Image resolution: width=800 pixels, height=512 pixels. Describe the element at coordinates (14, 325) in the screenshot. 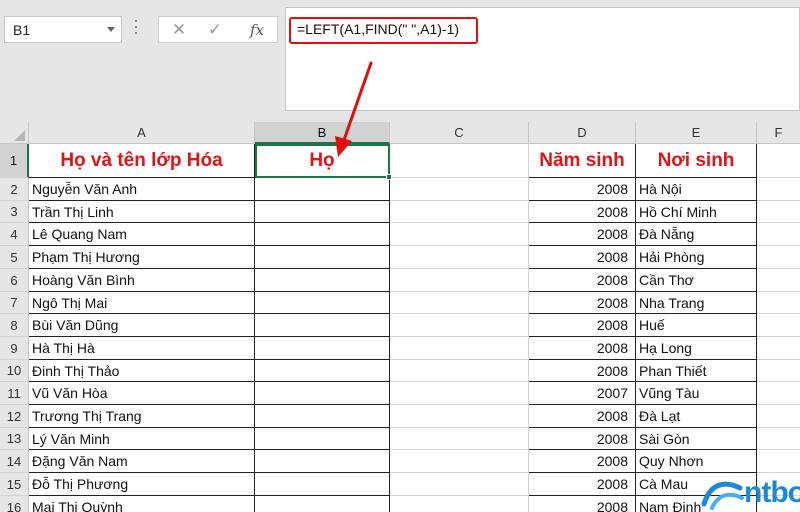

I see `row-header: 8` at that location.